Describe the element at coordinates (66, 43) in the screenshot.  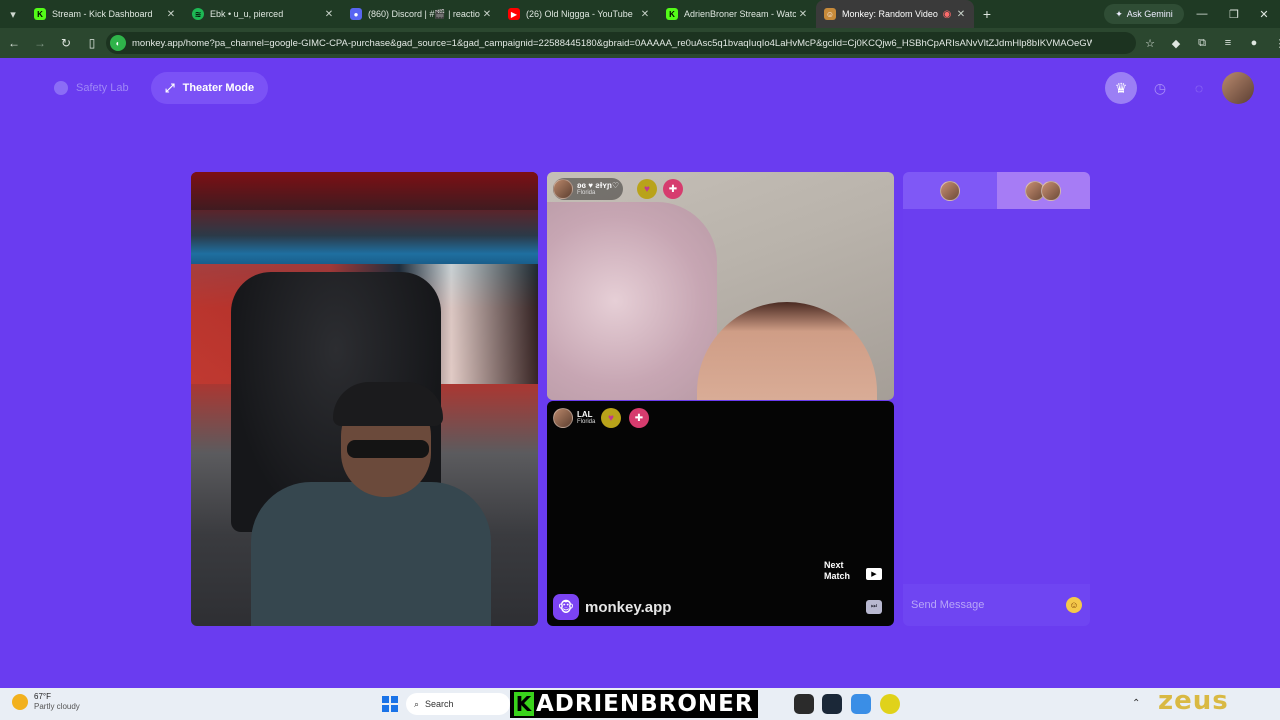
I see `reload-icon: ↻` at that location.